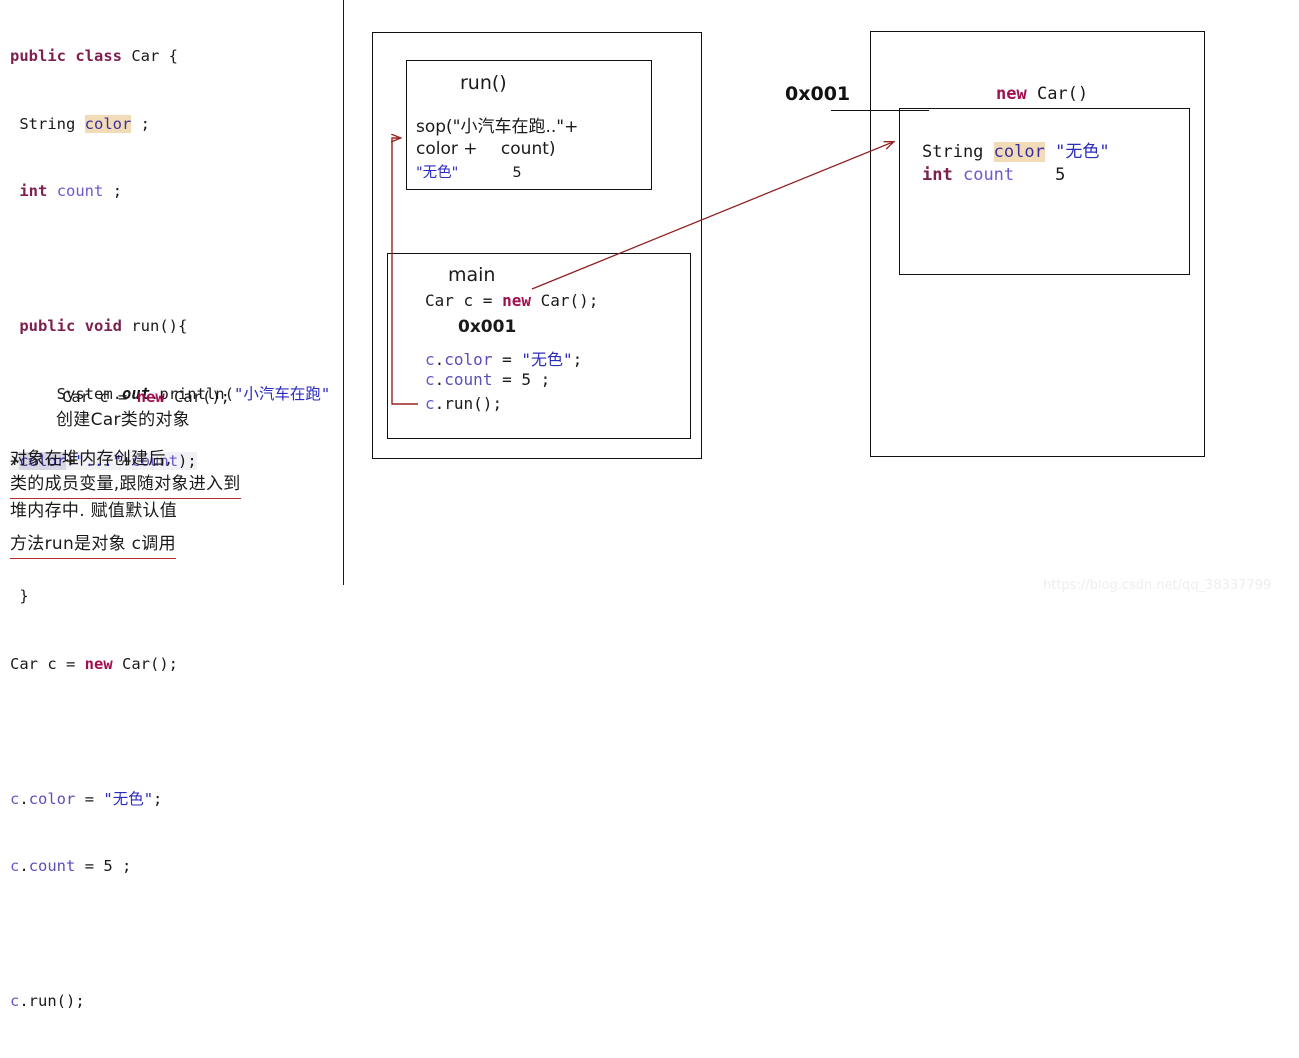 This screenshot has width=1299, height=1058. I want to click on call-run-arrow, so click(405, 271).